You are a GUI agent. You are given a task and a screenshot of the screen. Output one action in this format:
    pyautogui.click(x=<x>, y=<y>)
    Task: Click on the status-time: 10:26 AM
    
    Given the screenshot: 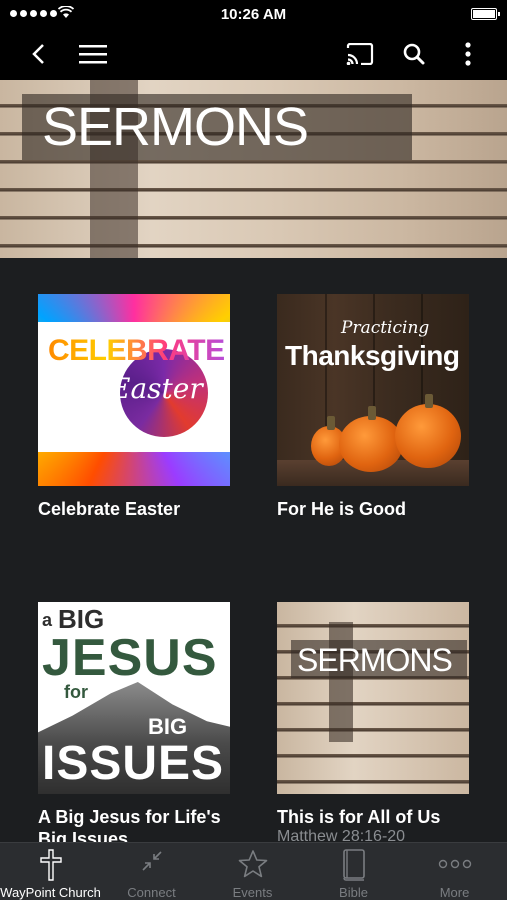 What is the action you would take?
    pyautogui.click(x=253, y=14)
    